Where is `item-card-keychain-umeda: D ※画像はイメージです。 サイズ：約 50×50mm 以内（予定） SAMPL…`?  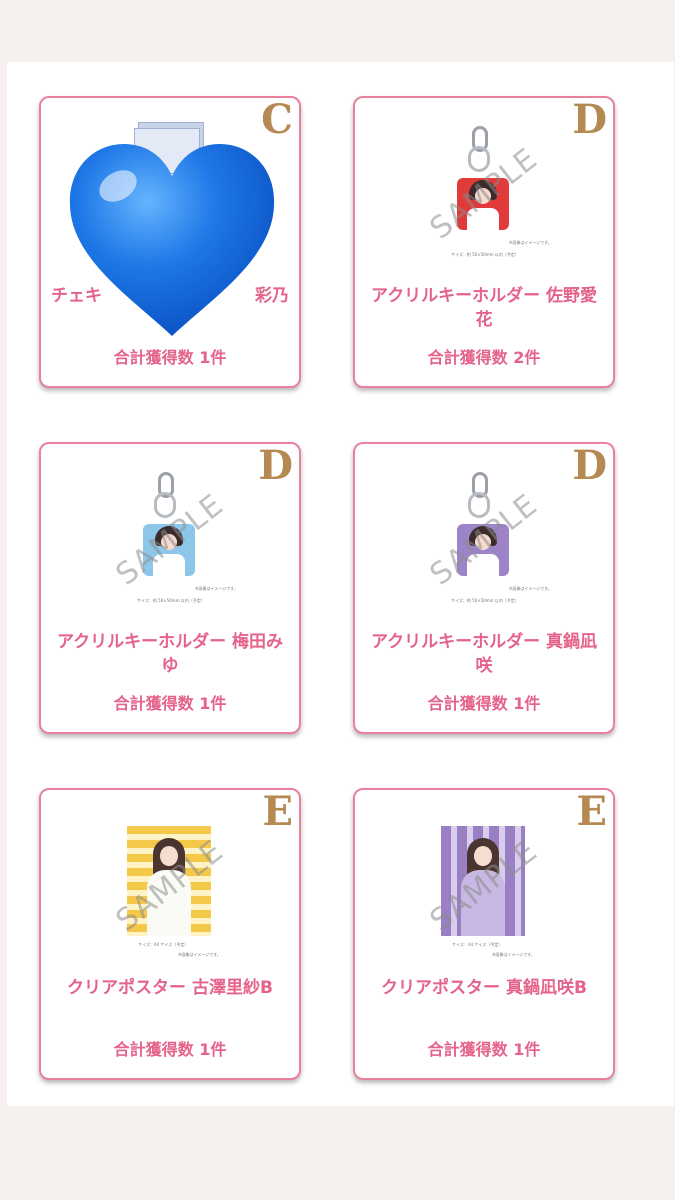 item-card-keychain-umeda: D ※画像はイメージです。 サイズ：約 50×50mm 以内（予定） SAMPL… is located at coordinates (170, 588).